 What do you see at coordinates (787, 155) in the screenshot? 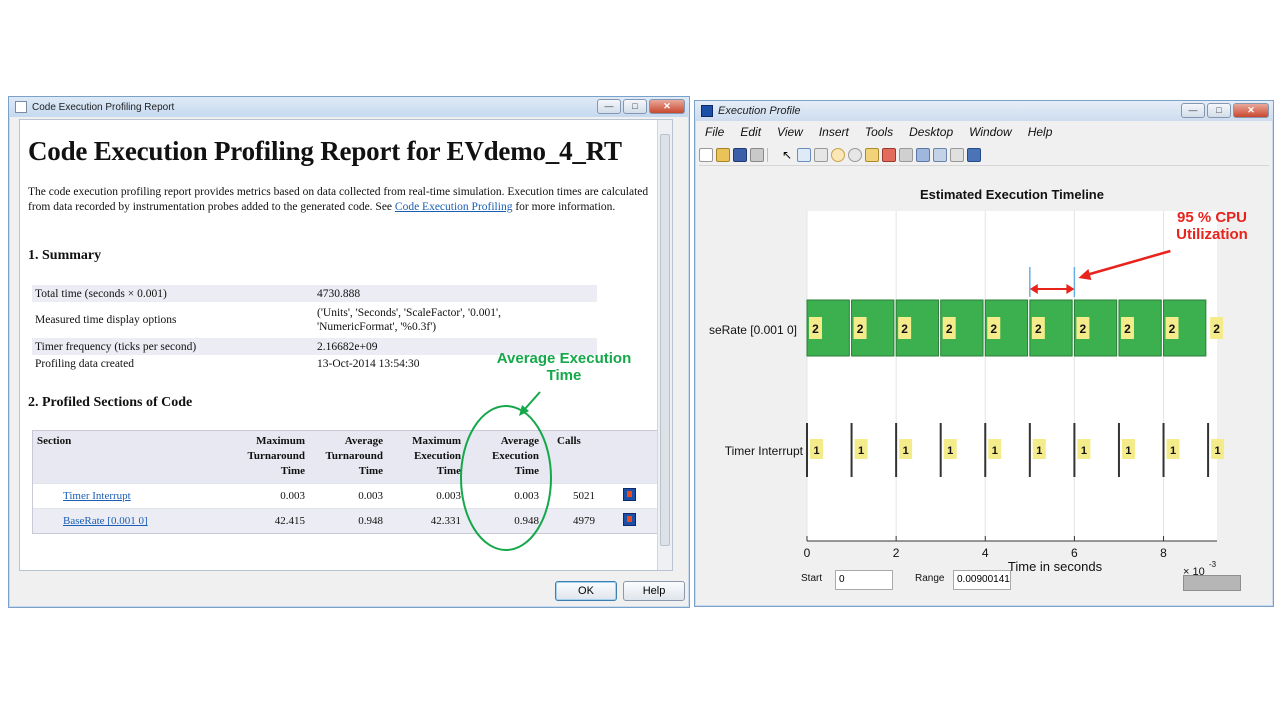
I see `pointer-icon: ↖` at bounding box center [787, 155].